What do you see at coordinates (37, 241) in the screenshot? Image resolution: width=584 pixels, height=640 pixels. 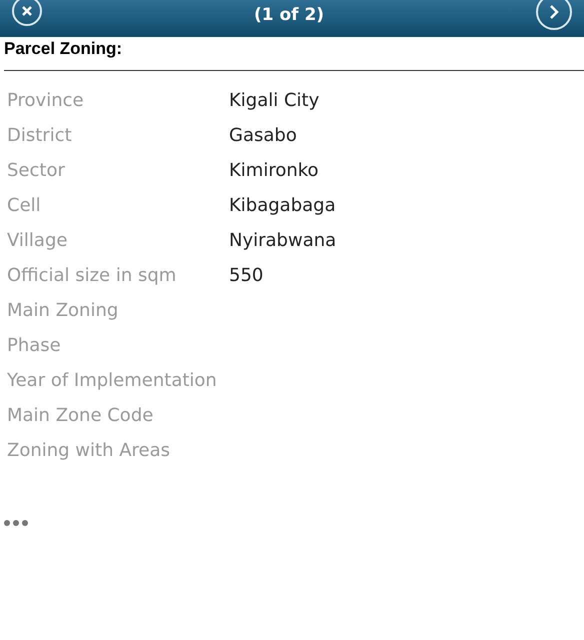 I see `field-label: Village` at bounding box center [37, 241].